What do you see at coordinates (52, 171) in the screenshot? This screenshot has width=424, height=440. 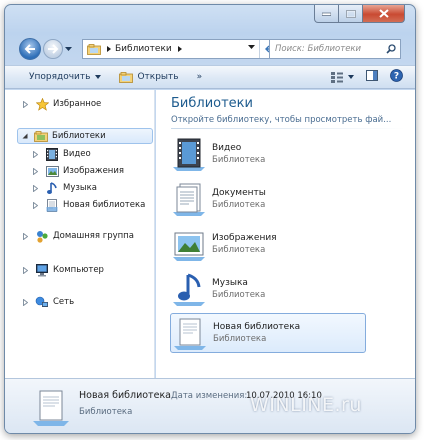 I see `picture-icon` at bounding box center [52, 171].